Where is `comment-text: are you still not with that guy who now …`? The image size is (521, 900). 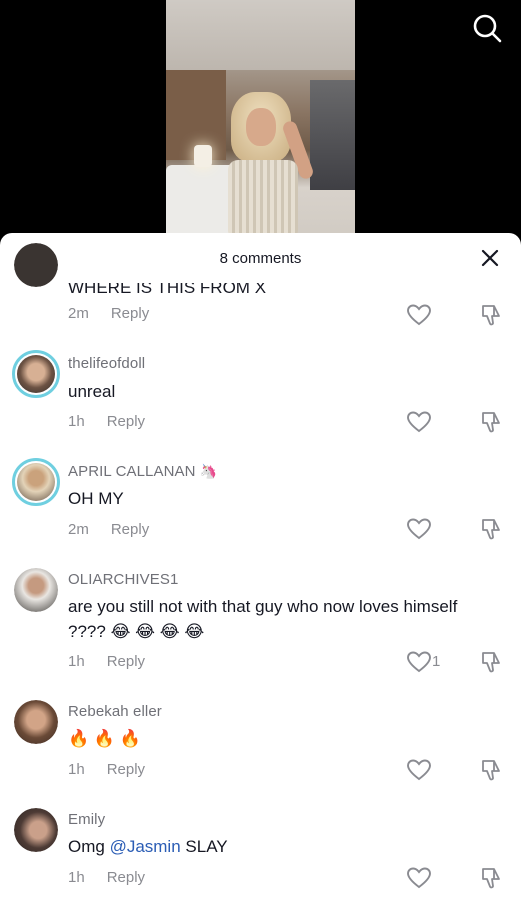 comment-text: are you still not with that guy who now … is located at coordinates (263, 619).